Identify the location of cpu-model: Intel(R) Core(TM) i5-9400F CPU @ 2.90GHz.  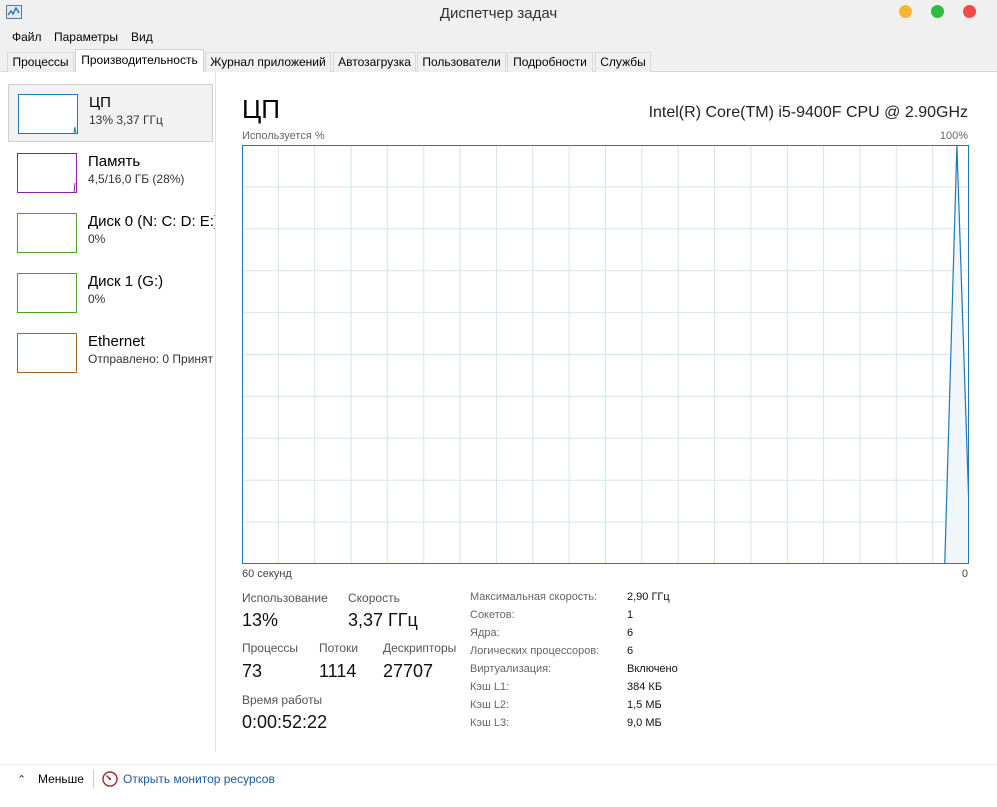
(808, 112).